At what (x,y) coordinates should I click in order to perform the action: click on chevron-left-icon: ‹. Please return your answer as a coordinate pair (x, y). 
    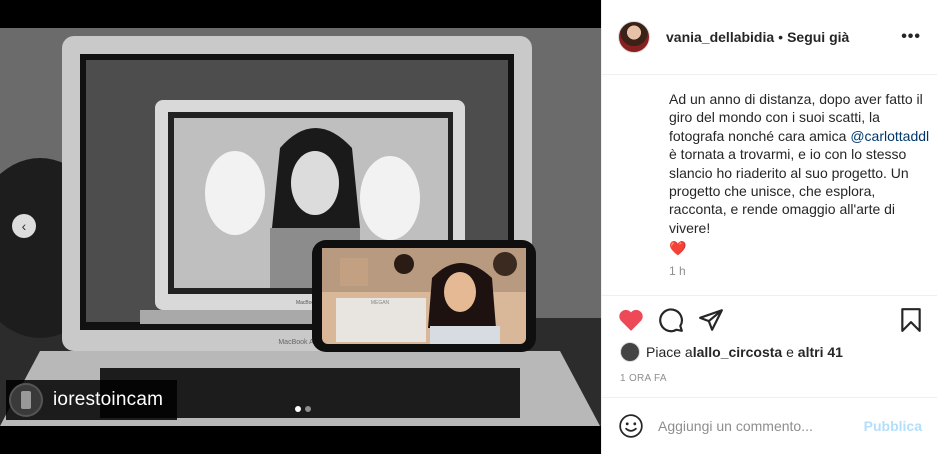
    Looking at the image, I should click on (24, 226).